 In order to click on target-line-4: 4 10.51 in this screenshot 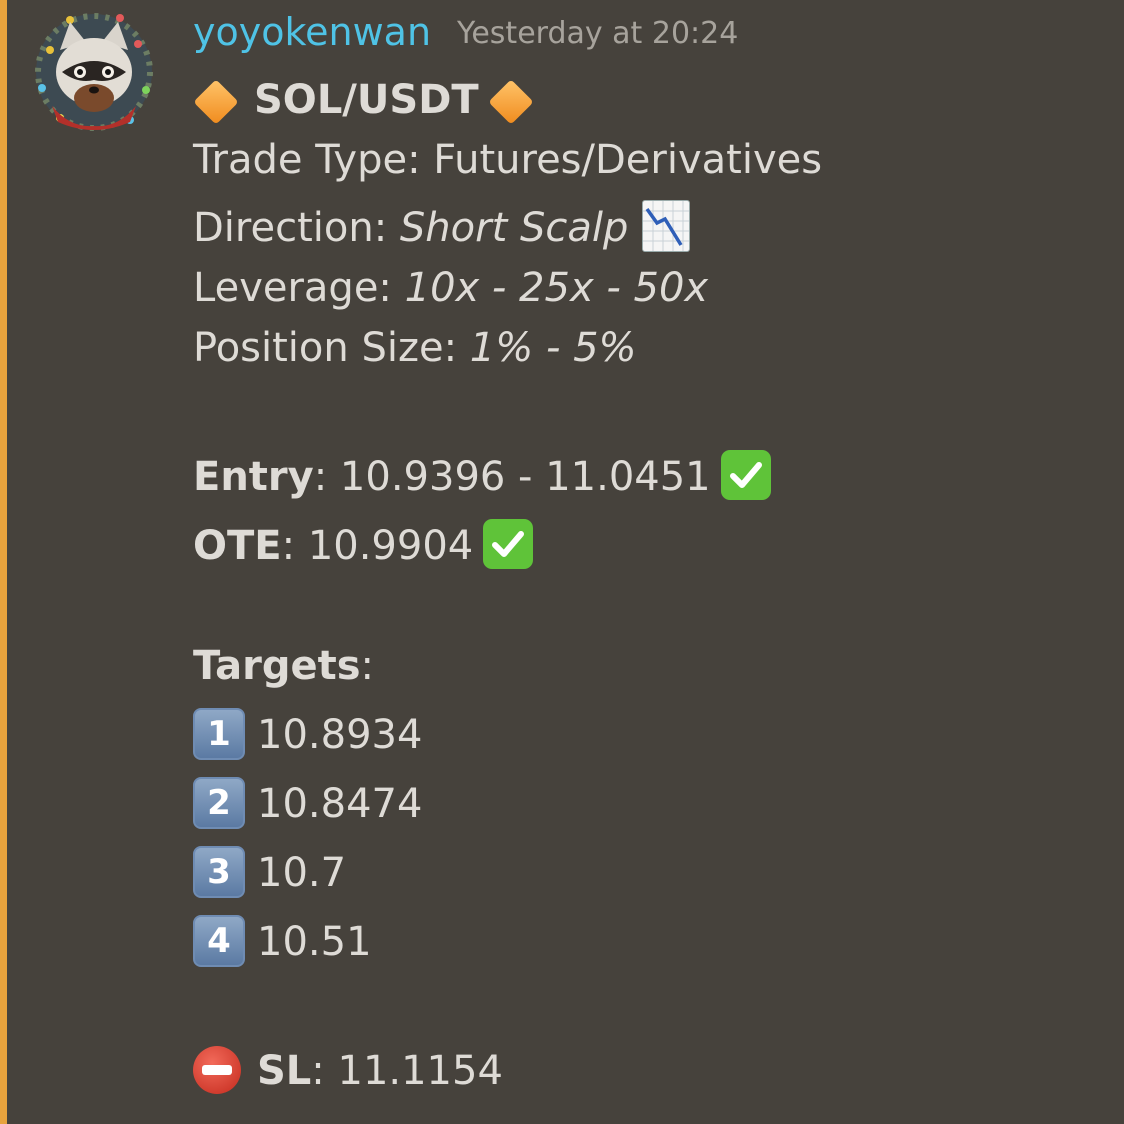, I will do `click(282, 942)`.